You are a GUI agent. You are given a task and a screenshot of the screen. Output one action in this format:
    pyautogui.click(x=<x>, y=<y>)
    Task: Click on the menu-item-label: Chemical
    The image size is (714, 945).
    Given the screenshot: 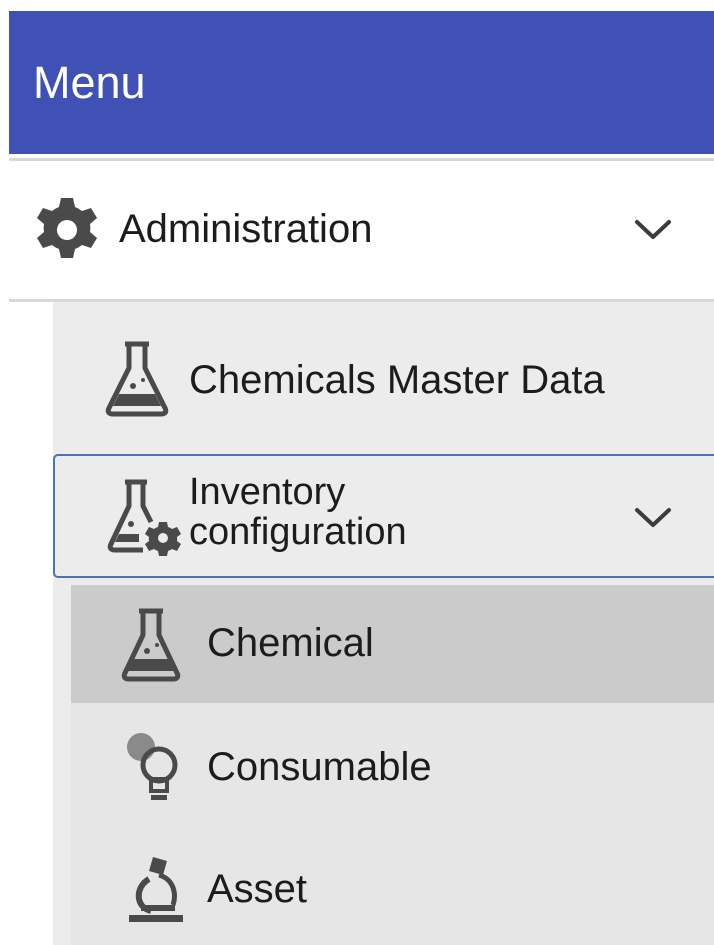 What is the action you would take?
    pyautogui.click(x=290, y=643)
    